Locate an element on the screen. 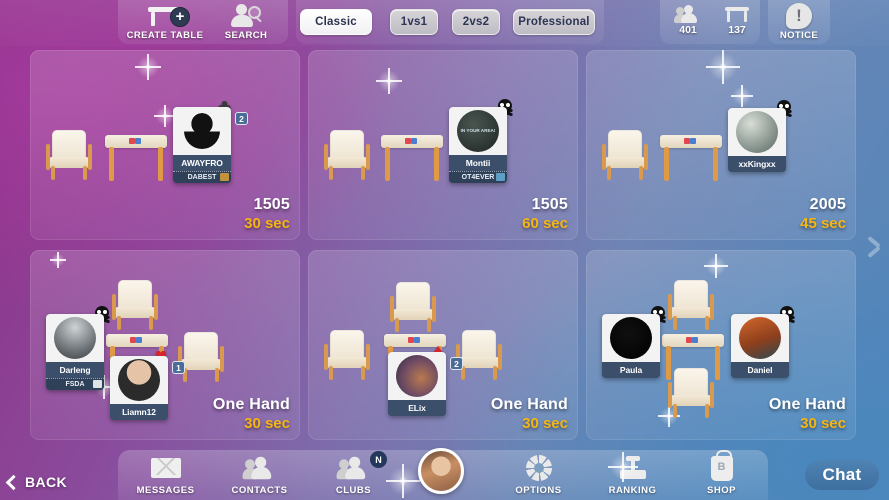 Image resolution: width=889 pixels, height=500 pixels. player-name: Daniel is located at coordinates (760, 370).